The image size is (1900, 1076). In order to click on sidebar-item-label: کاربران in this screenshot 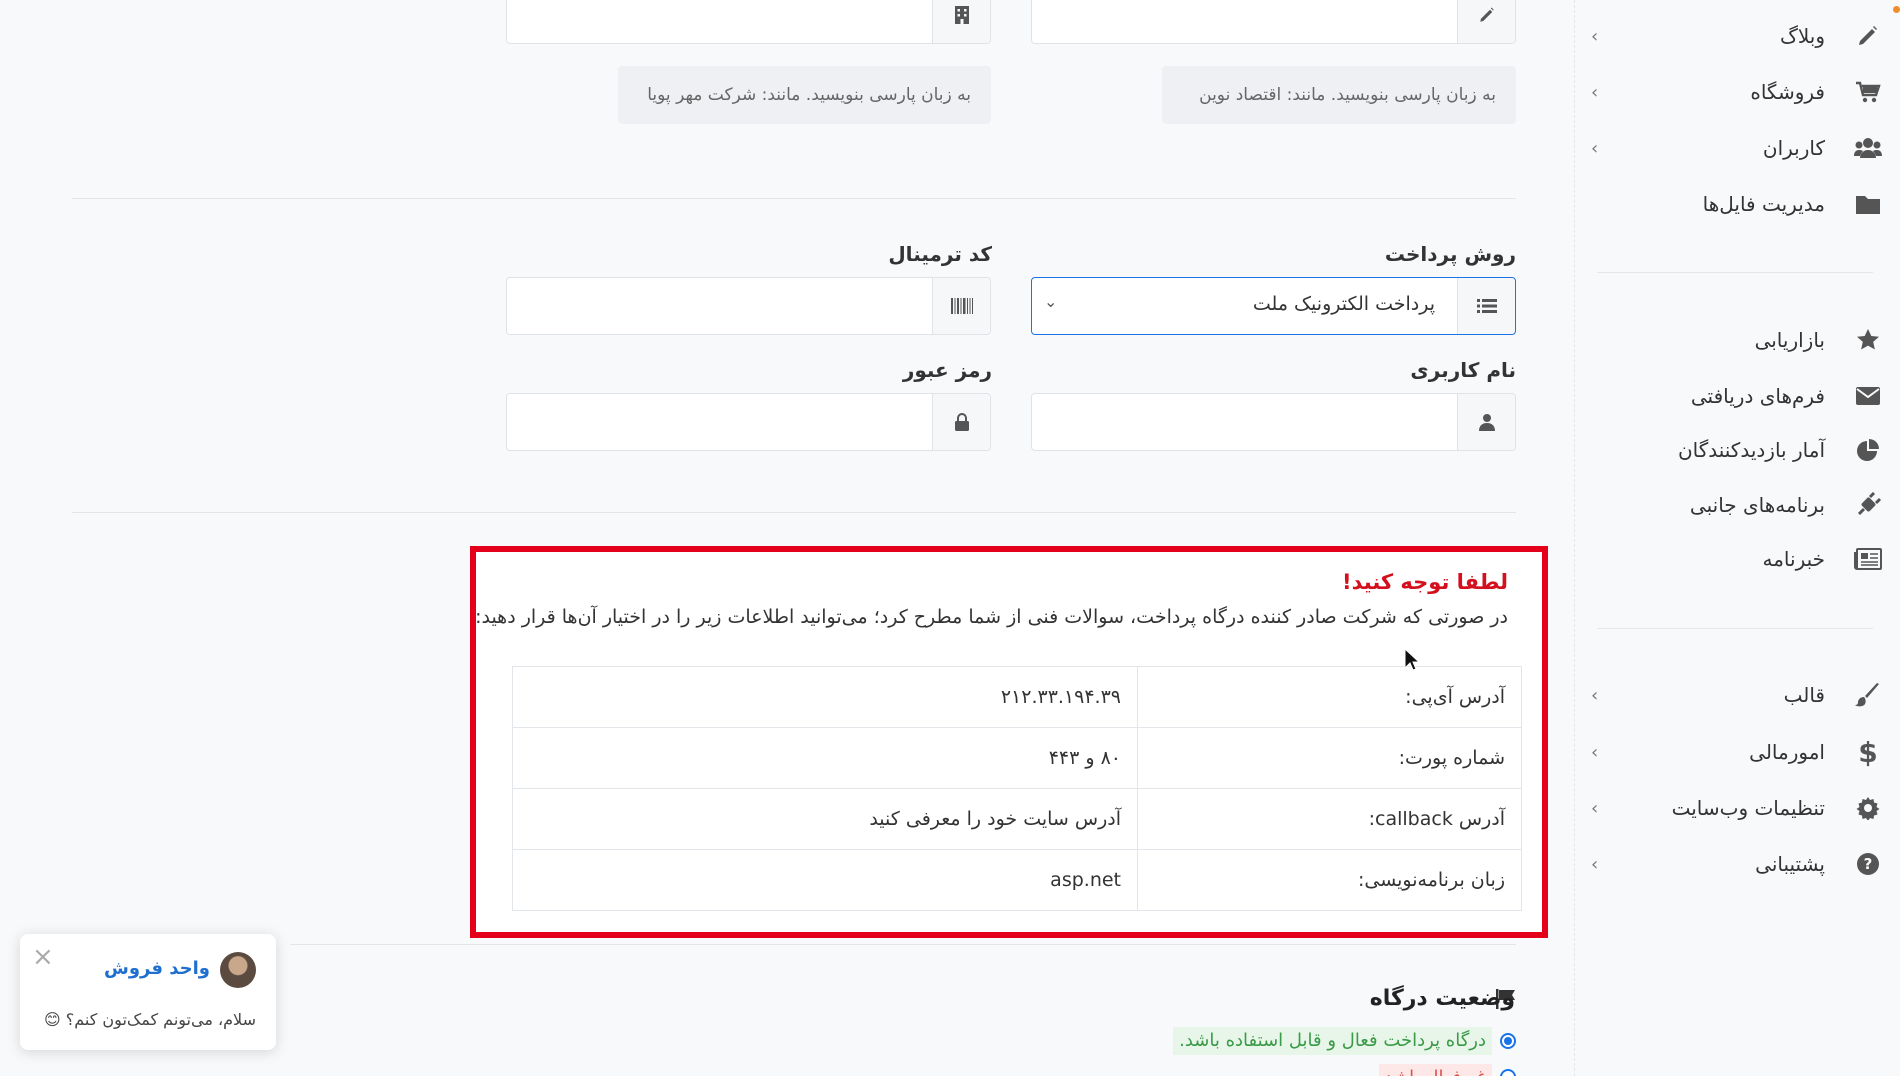, I will do `click(1793, 148)`.